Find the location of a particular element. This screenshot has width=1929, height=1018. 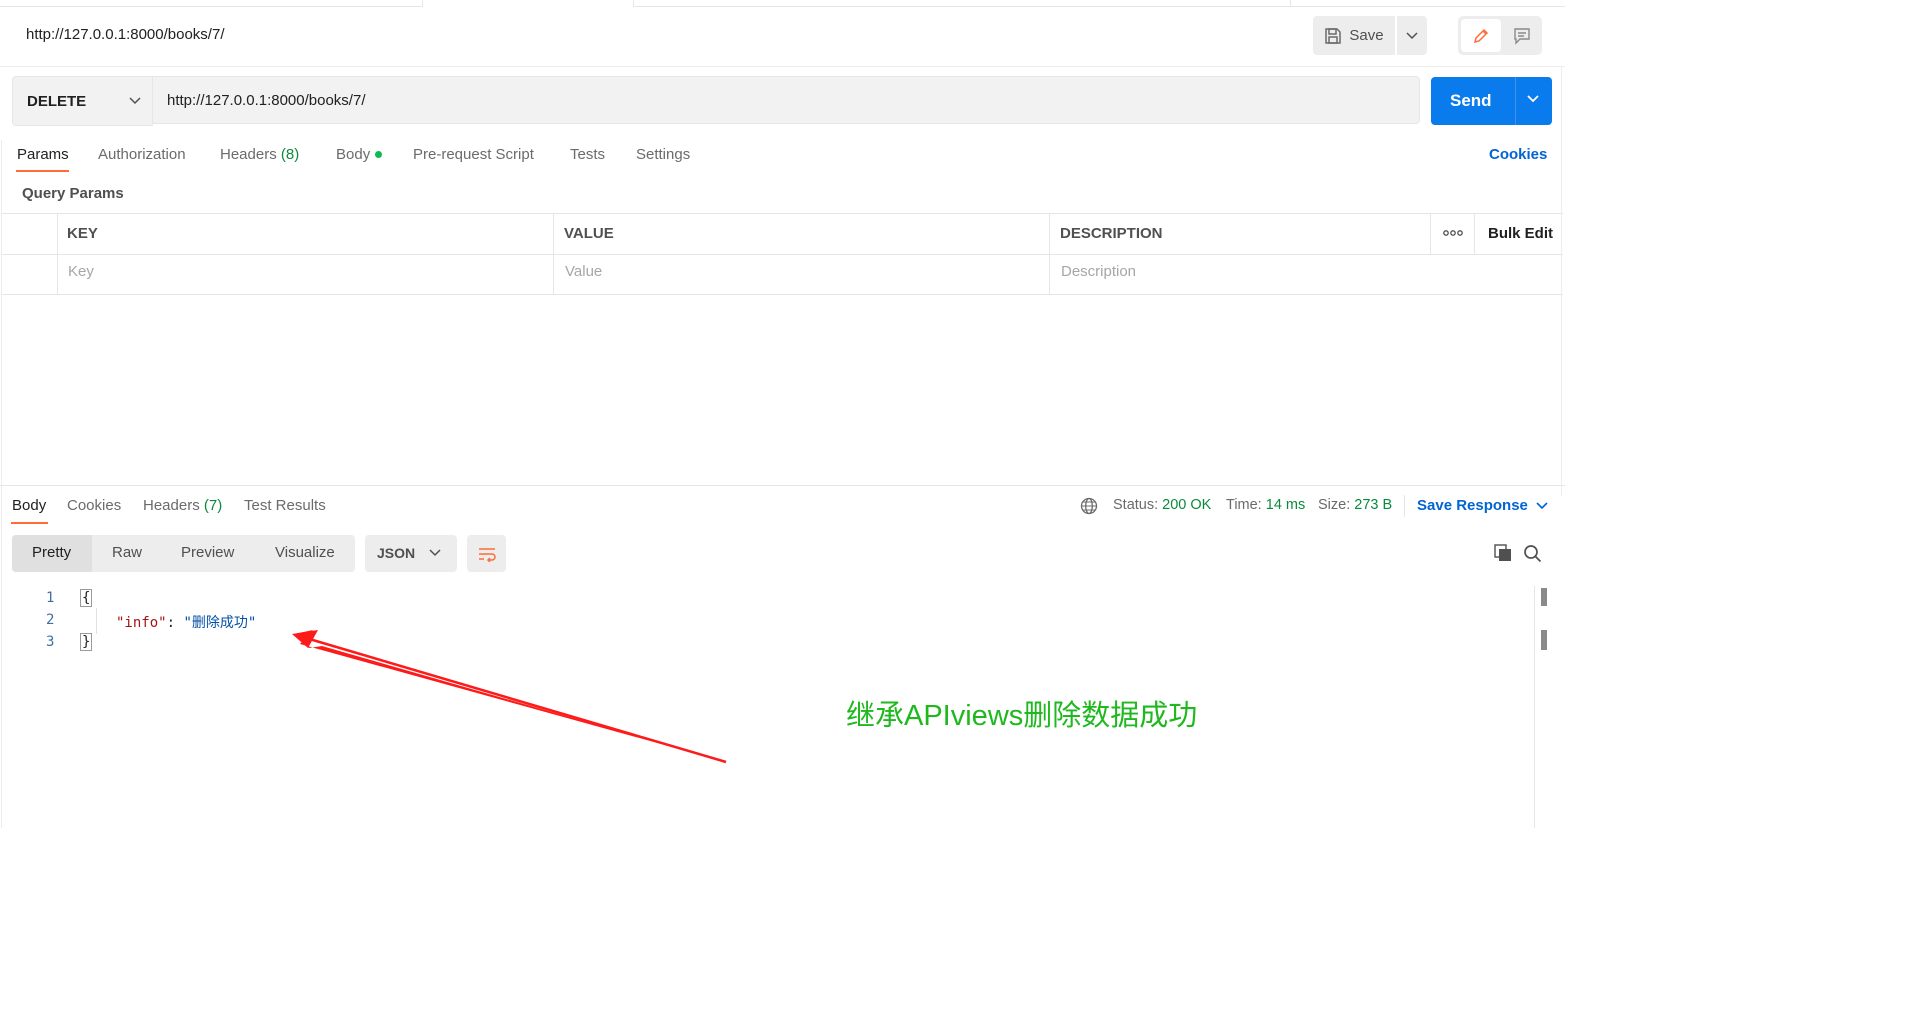

size-label: Size: is located at coordinates (1334, 505).